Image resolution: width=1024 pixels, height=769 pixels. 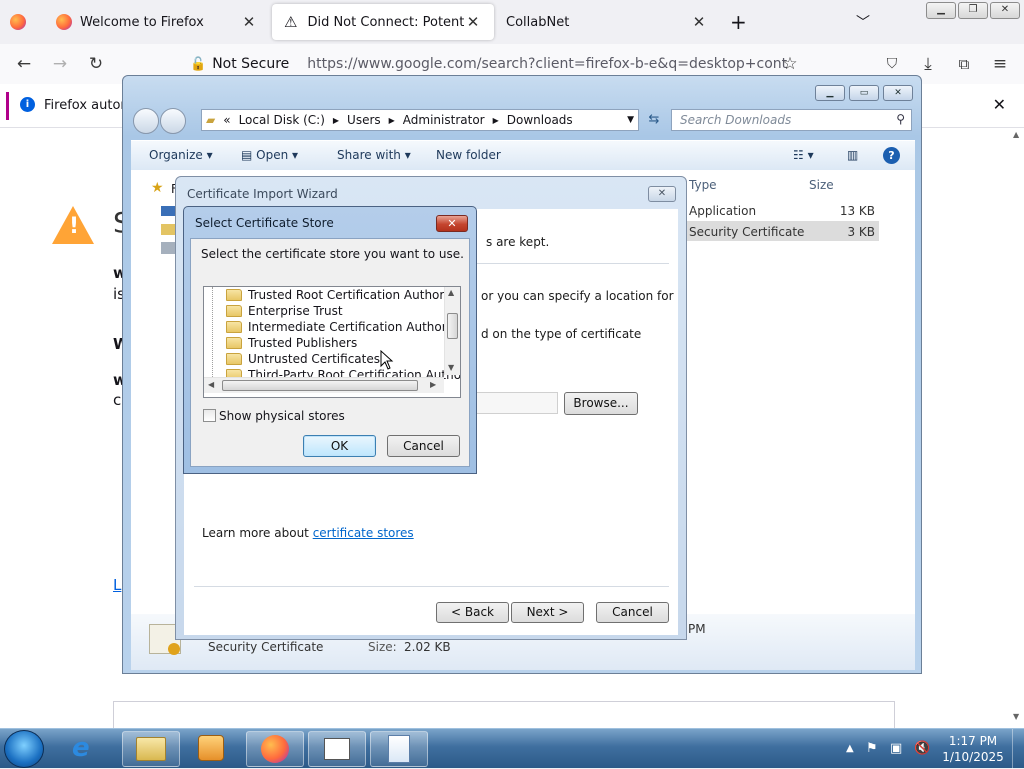 What do you see at coordinates (343, 327) in the screenshot?
I see `store-item: Intermediate Certification Authorities` at bounding box center [343, 327].